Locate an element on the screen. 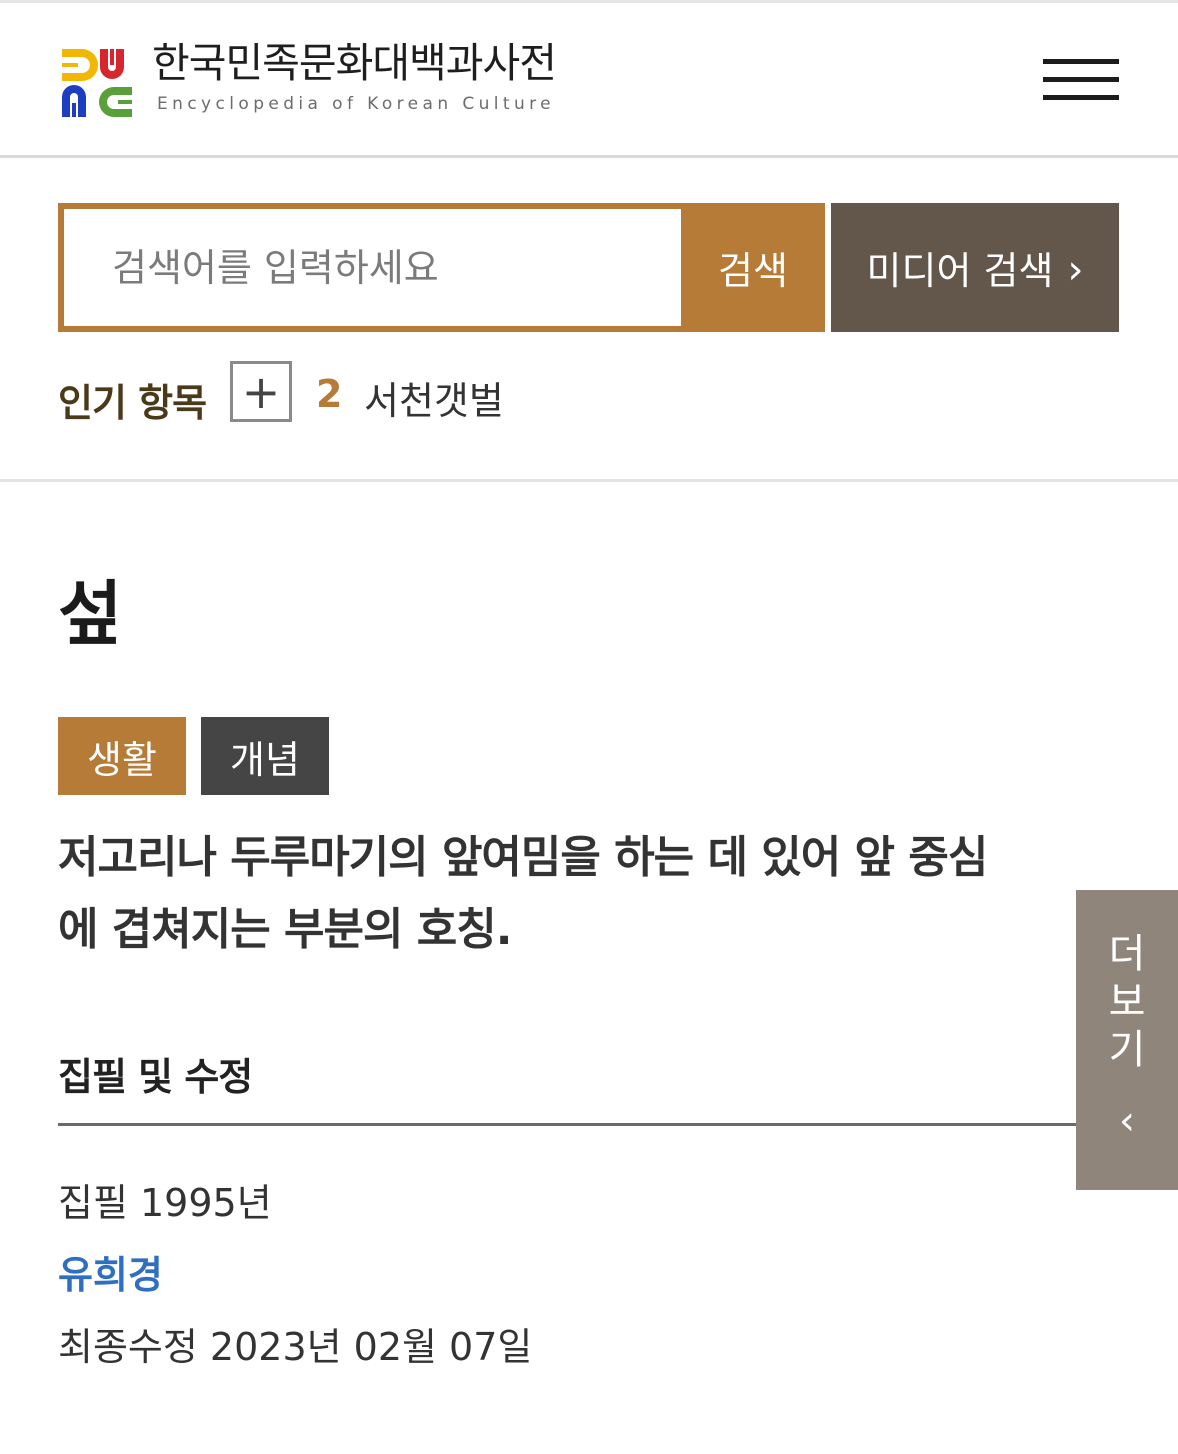 The height and width of the screenshot is (1454, 1178). article-title: 섶 is located at coordinates (90, 614).